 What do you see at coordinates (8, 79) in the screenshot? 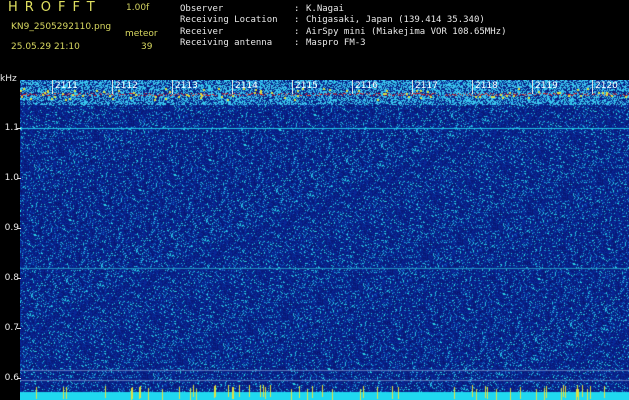
I see `y-axis-unit: kHz` at bounding box center [8, 79].